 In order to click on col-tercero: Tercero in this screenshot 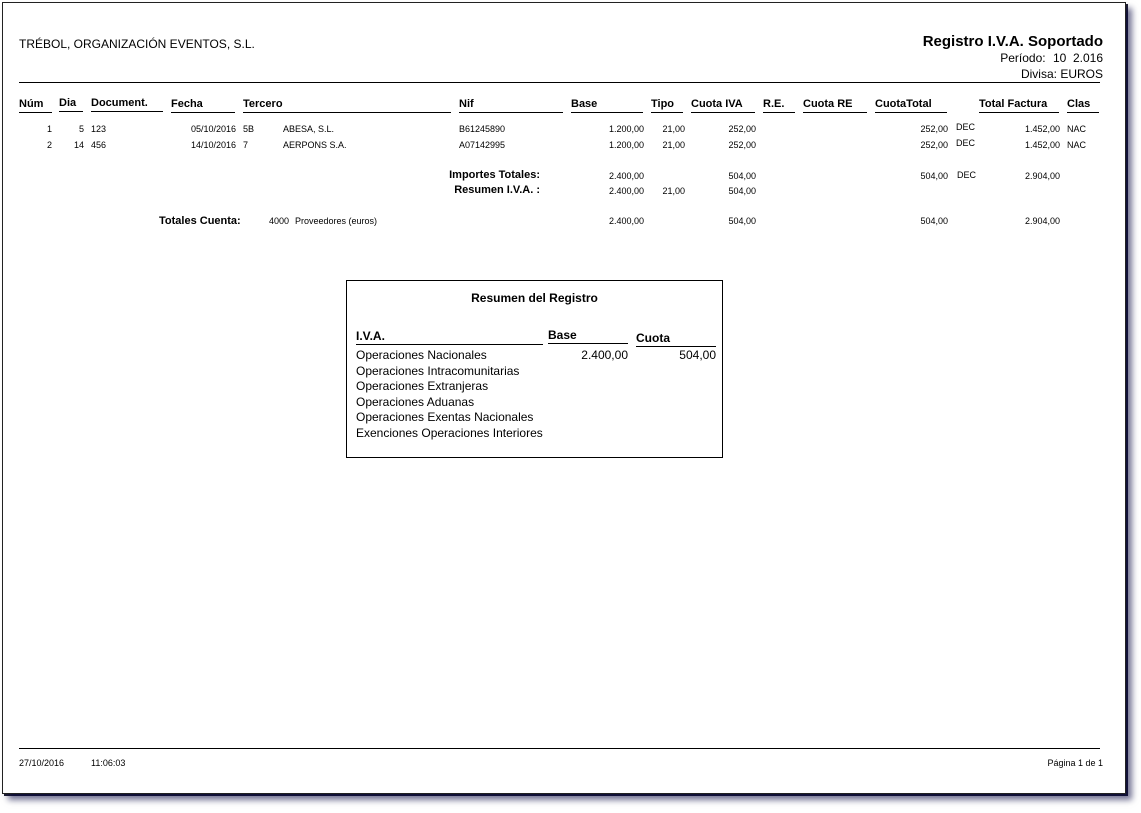, I will do `click(263, 104)`.